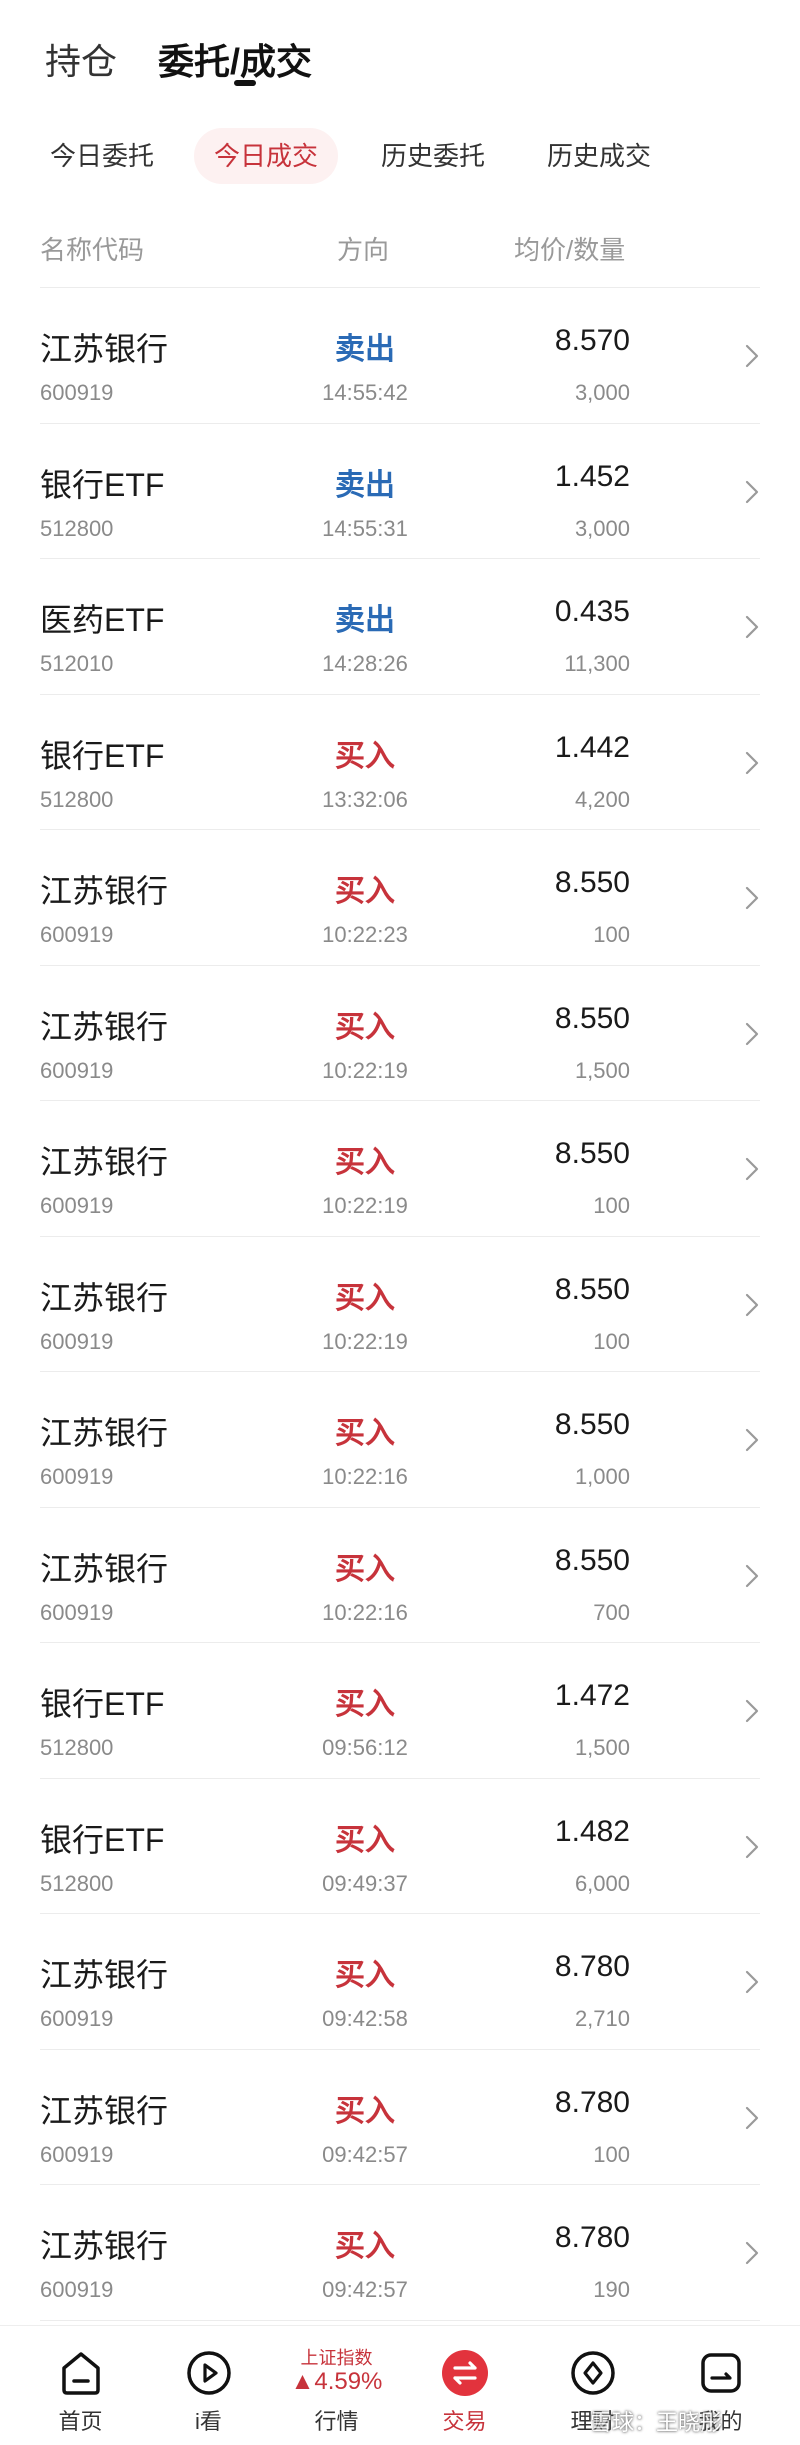 The height and width of the screenshot is (2445, 800). I want to click on play-circle-icon, so click(209, 2373).